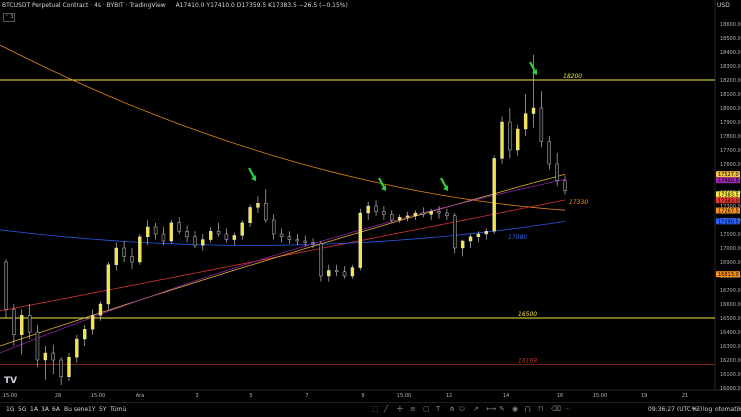 This screenshot has width=741, height=417. What do you see at coordinates (76, 409) in the screenshot?
I see `timeframe-bu-sene: Bu sene` at bounding box center [76, 409].